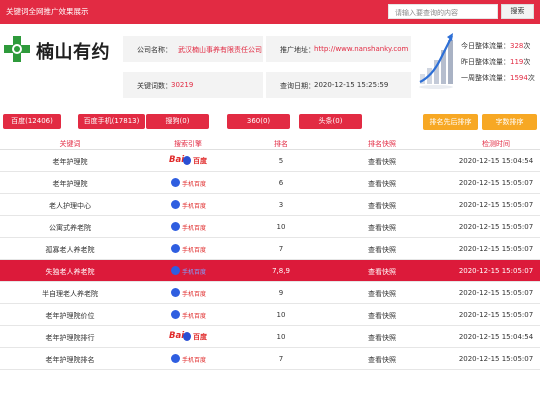 Image resolution: width=540 pixels, height=400 pixels. I want to click on tab-toutiao: 头条(0), so click(330, 121).